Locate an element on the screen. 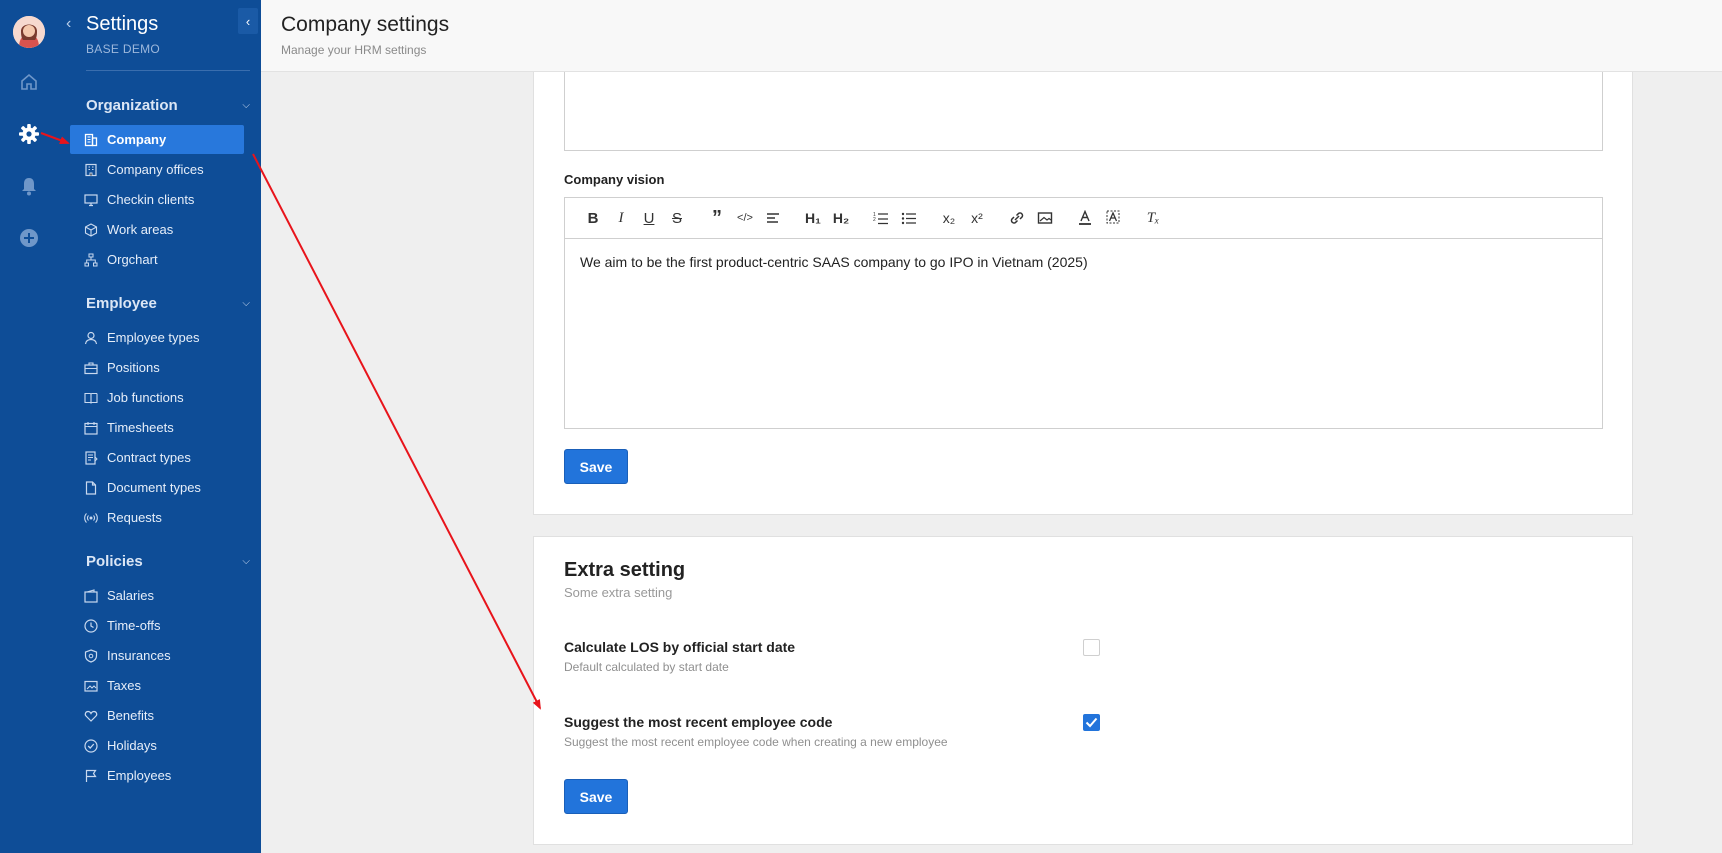  sidebar-item-timesheets: Timesheets is located at coordinates (157, 427).